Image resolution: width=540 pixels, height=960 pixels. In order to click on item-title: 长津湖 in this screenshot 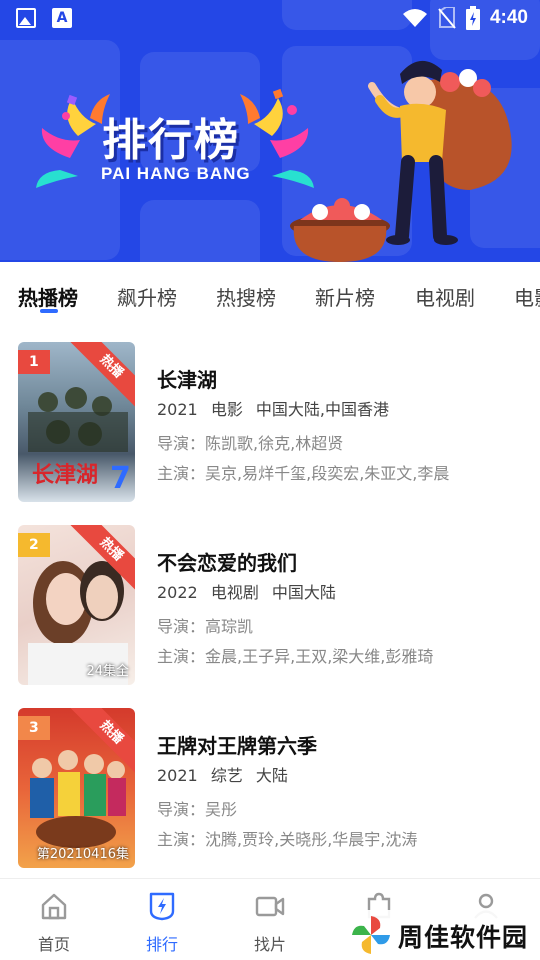, I will do `click(187, 380)`.